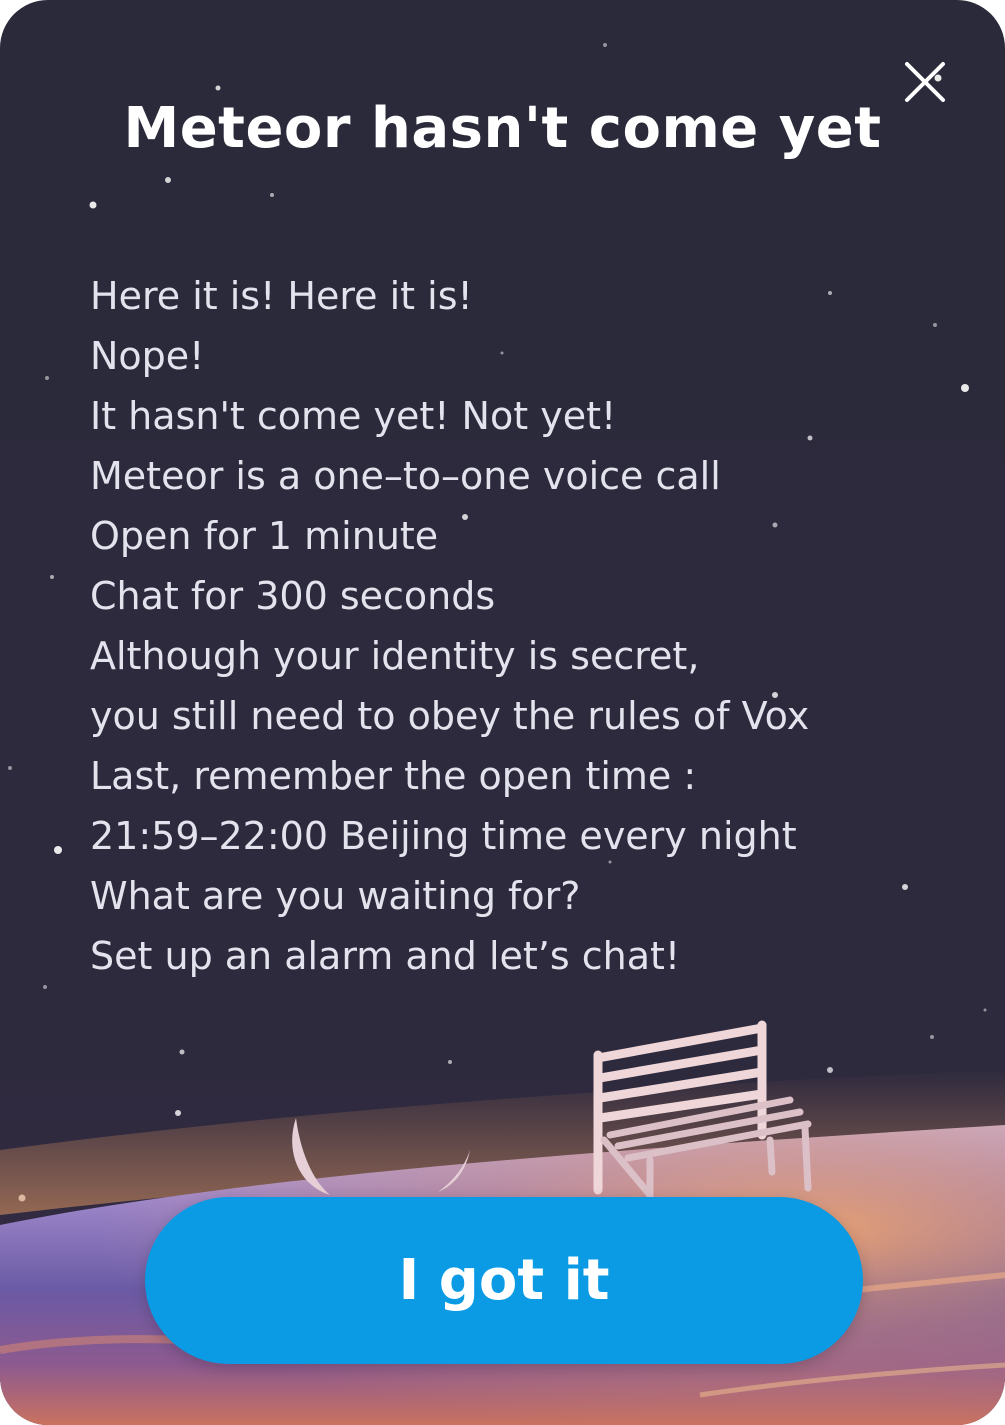 Image resolution: width=1005 pixels, height=1425 pixels. What do you see at coordinates (264, 536) in the screenshot?
I see `message-line: Open for 1 minute` at bounding box center [264, 536].